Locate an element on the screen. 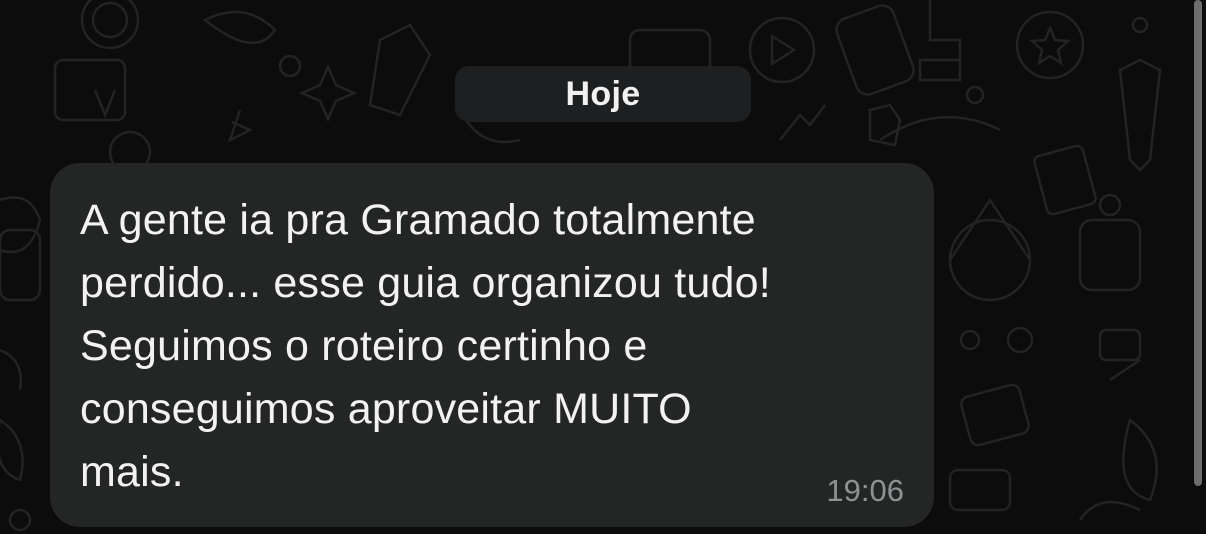 Image resolution: width=1206 pixels, height=534 pixels. date-separator: Hoje is located at coordinates (603, 94).